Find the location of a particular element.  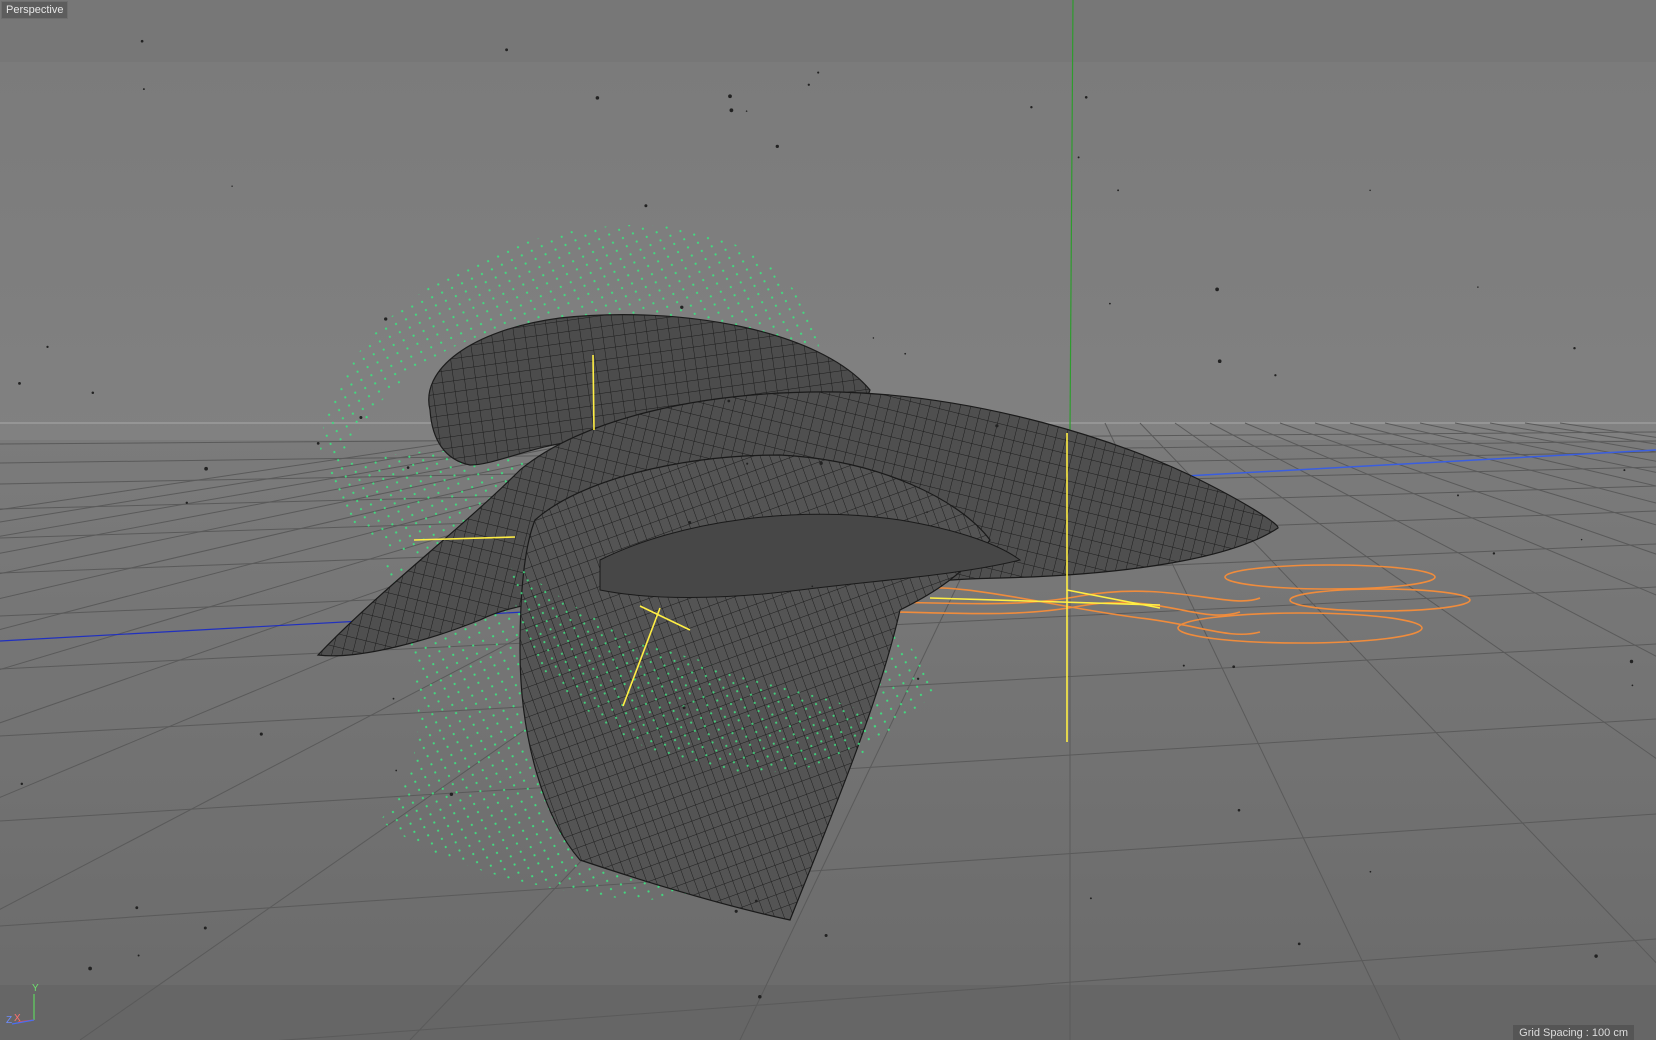

axis-z-label: Z is located at coordinates (9, 1020).